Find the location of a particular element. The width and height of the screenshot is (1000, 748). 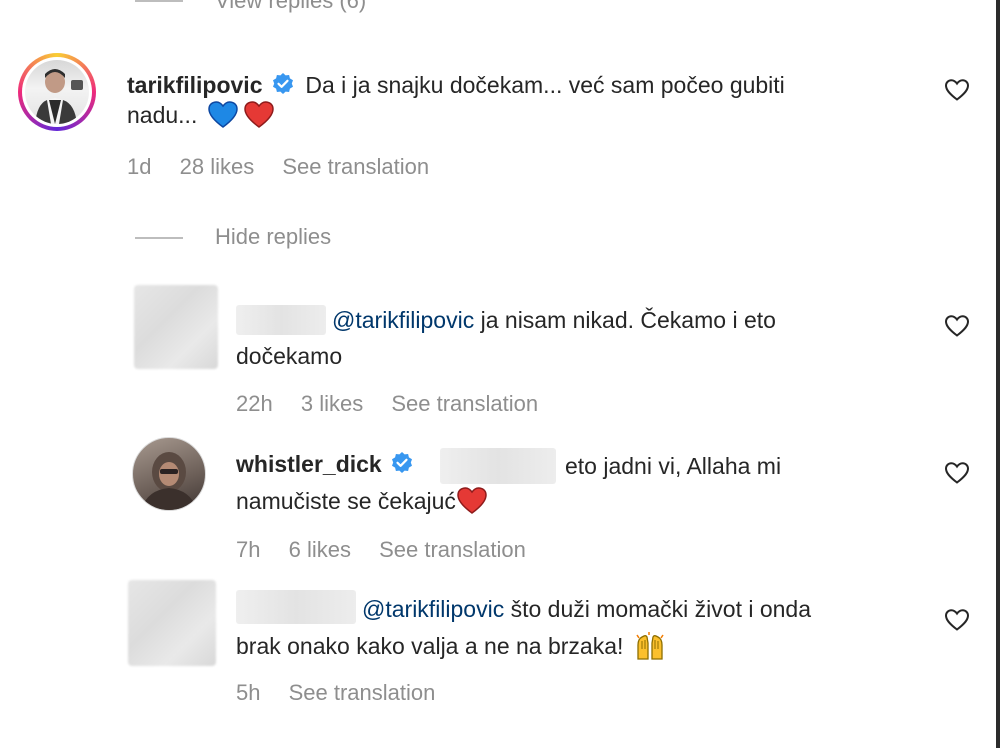

reply-meta: 7h 6 likes See translation is located at coordinates (381, 550).